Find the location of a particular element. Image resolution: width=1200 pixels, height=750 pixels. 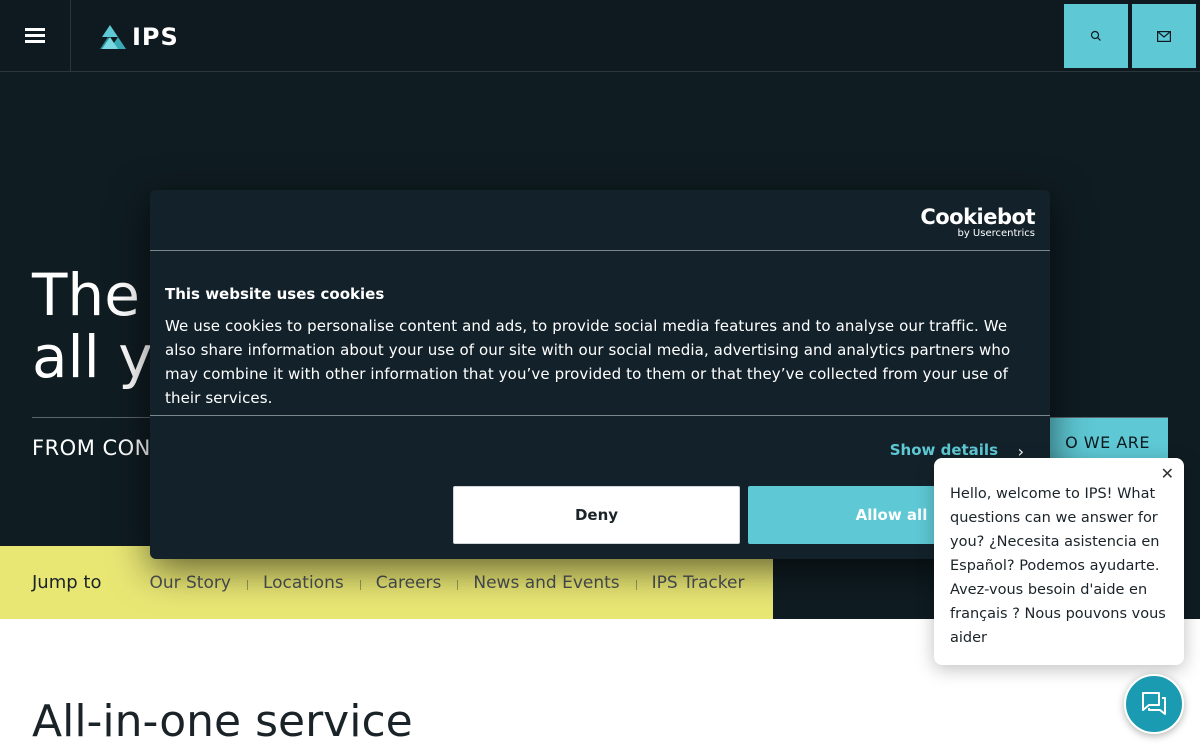

chat-icon is located at coordinates (1154, 703).